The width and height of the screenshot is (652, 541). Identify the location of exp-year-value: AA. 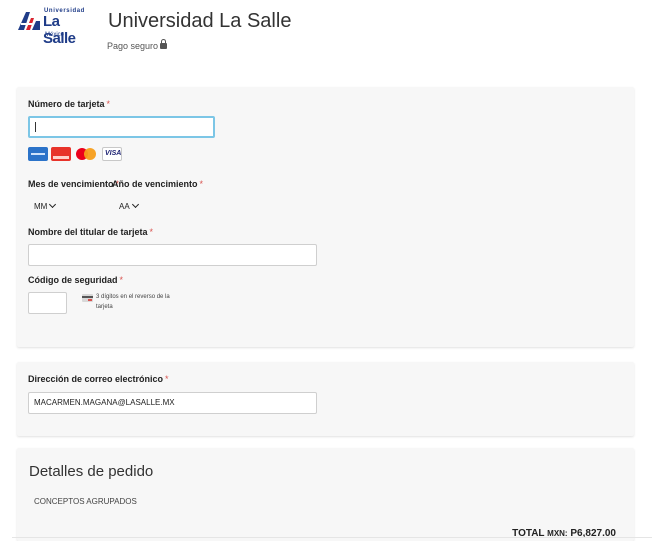
(124, 206).